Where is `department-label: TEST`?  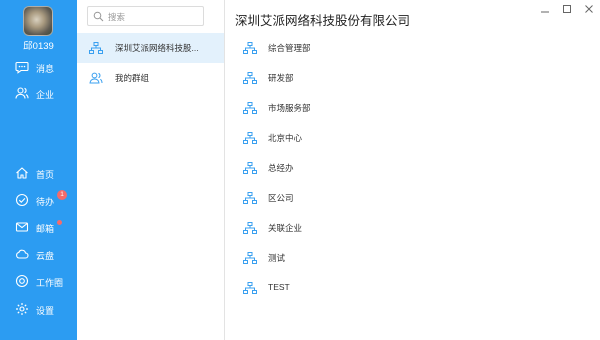
department-label: TEST is located at coordinates (279, 287).